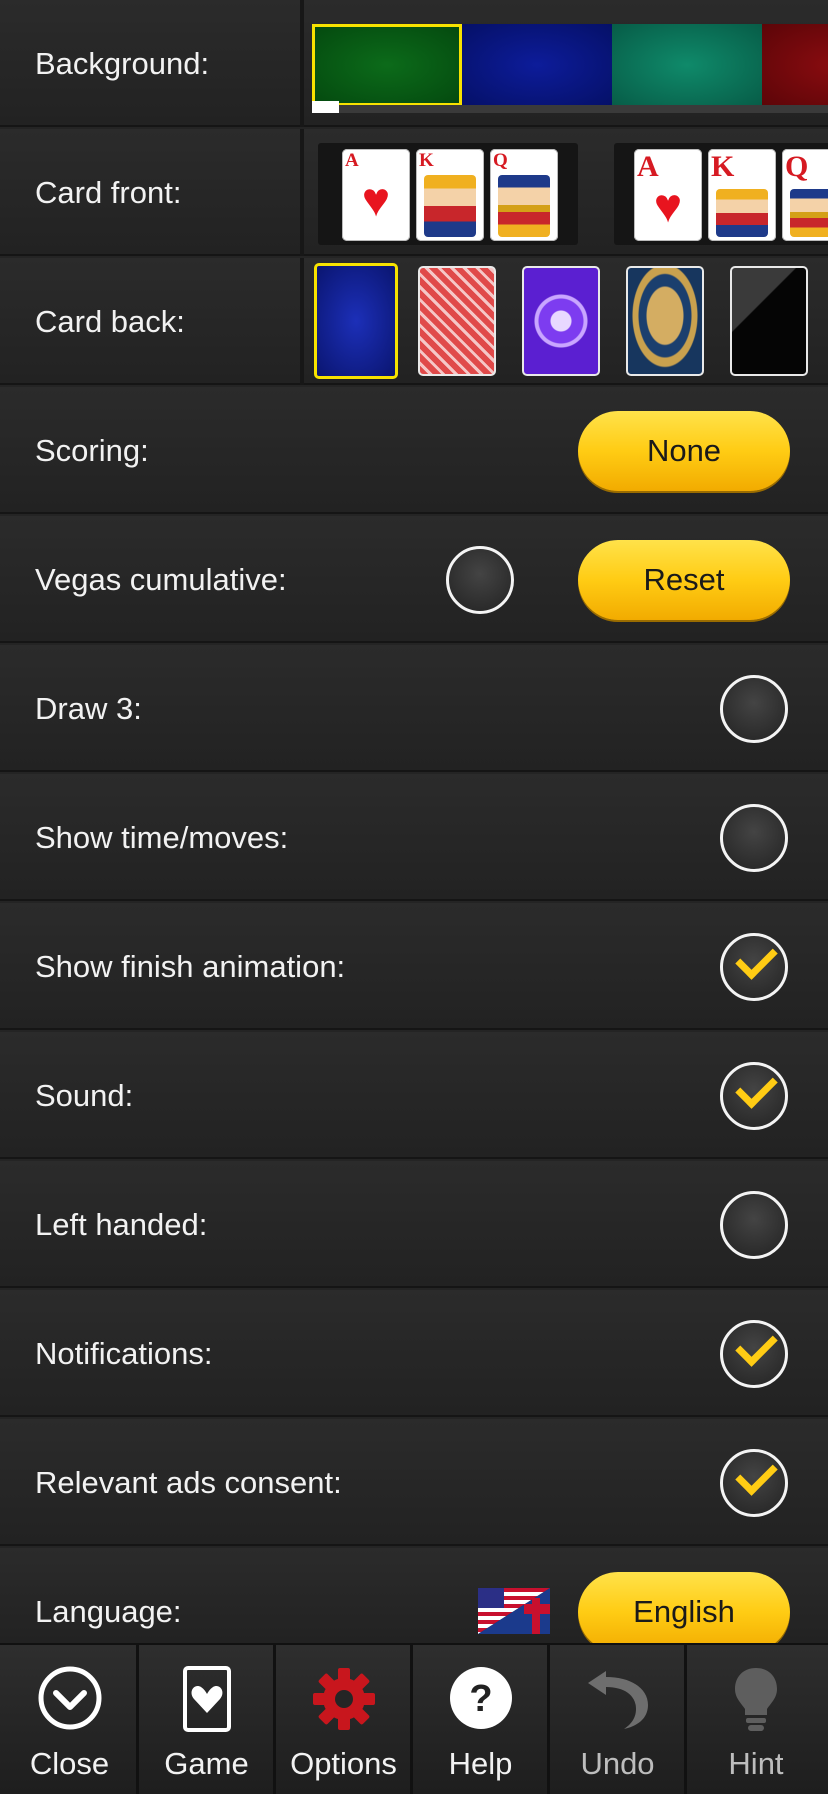 This screenshot has height=1794, width=828. I want to click on background-swatch-green, so click(387, 65).